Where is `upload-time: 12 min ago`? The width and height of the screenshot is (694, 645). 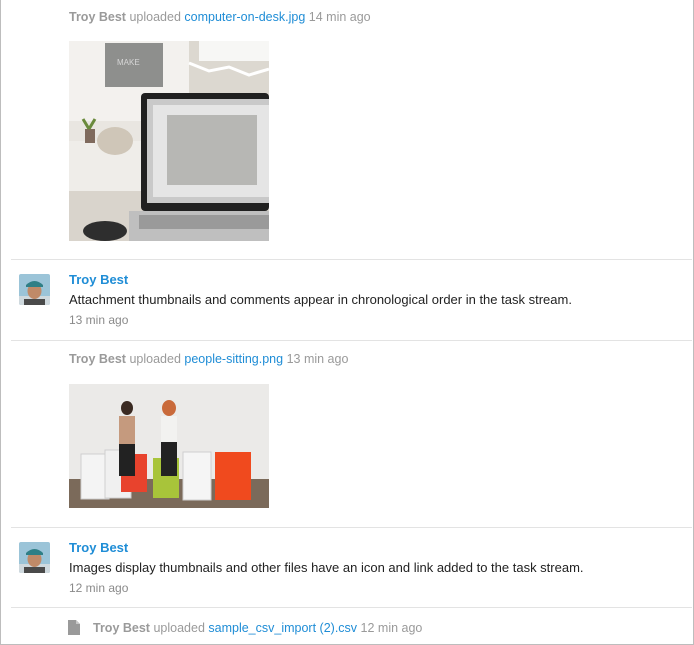
upload-time: 12 min ago is located at coordinates (391, 628).